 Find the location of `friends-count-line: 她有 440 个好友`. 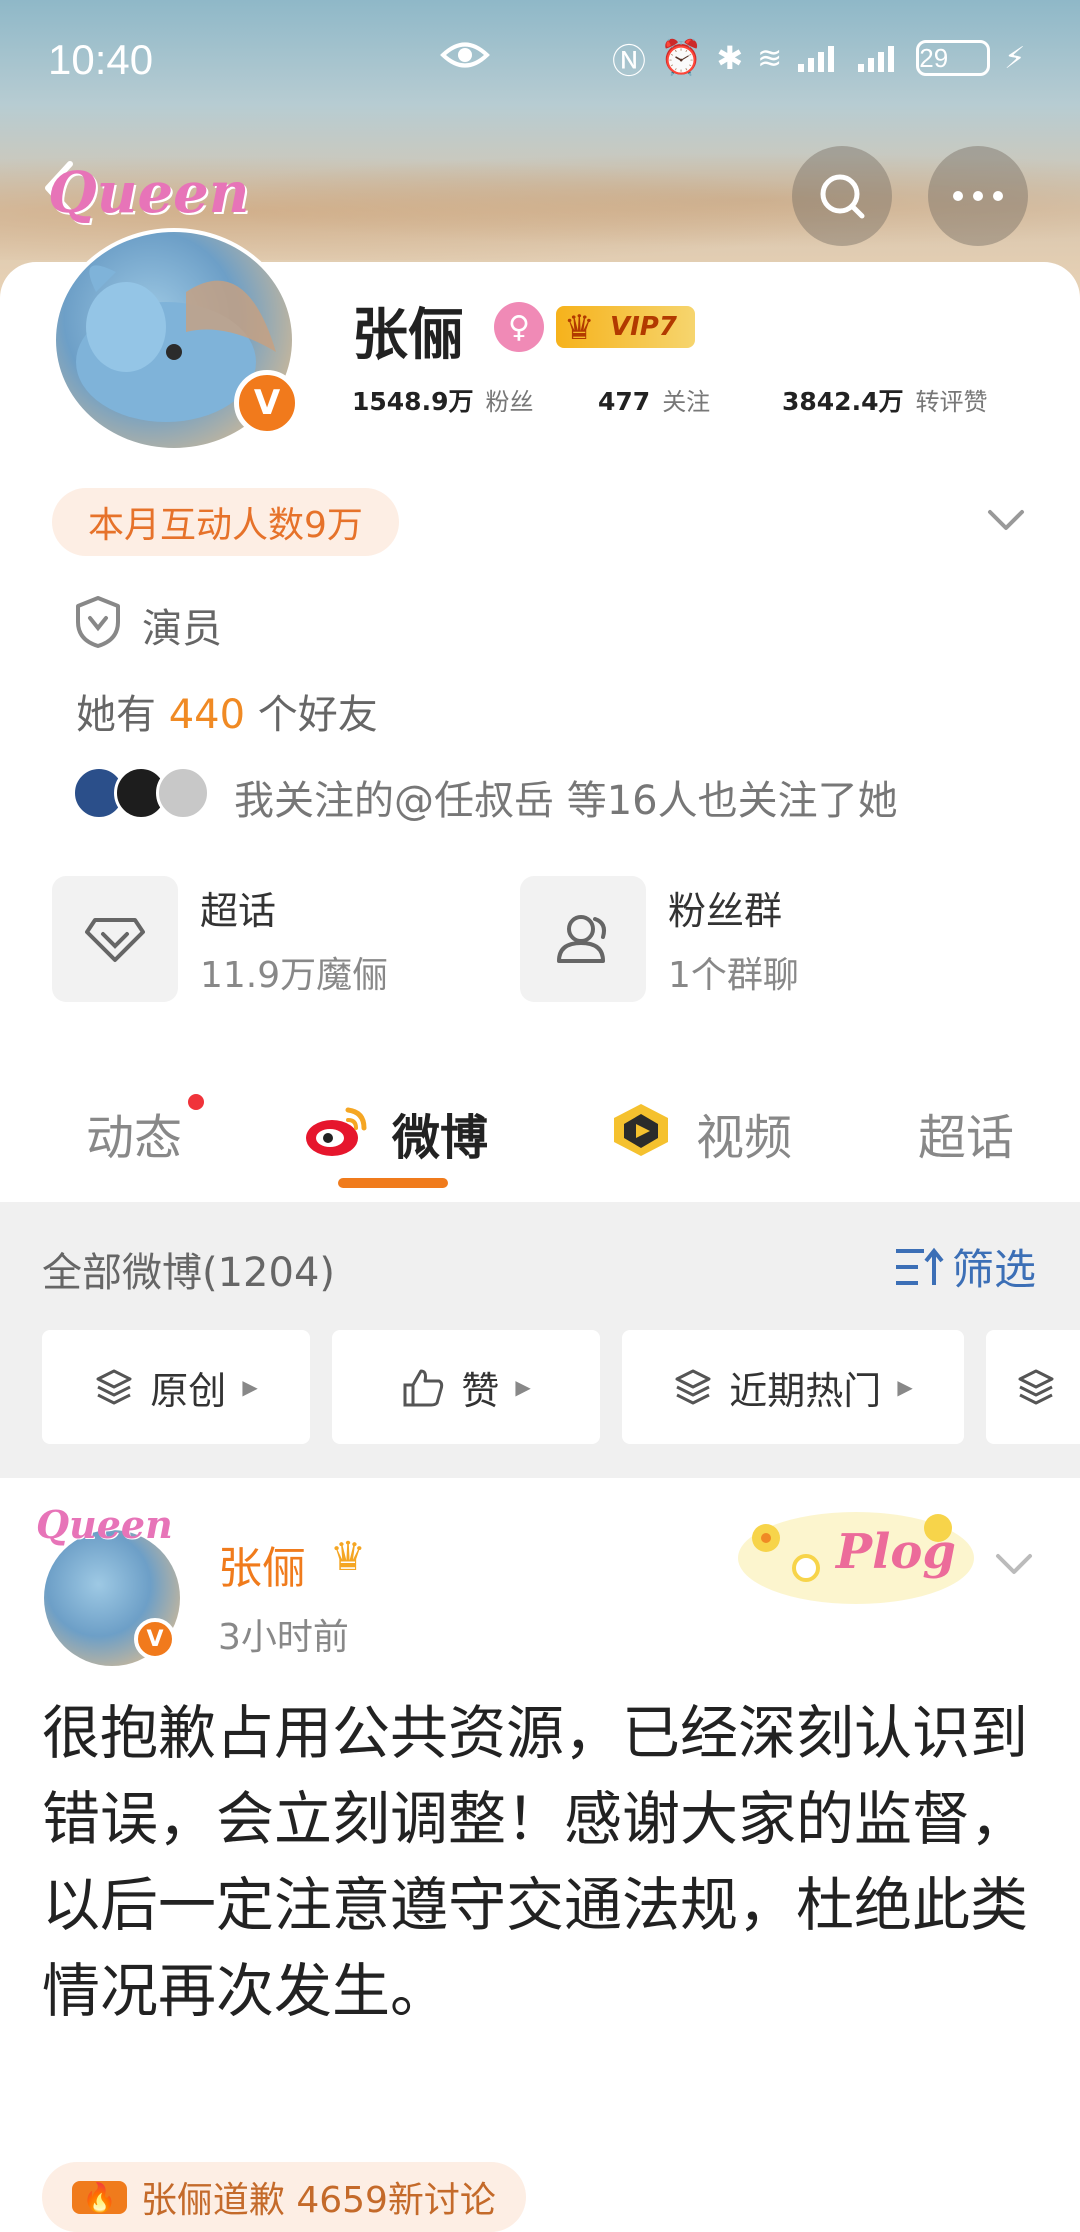

friends-count-line: 她有 440 个好友 is located at coordinates (227, 711).